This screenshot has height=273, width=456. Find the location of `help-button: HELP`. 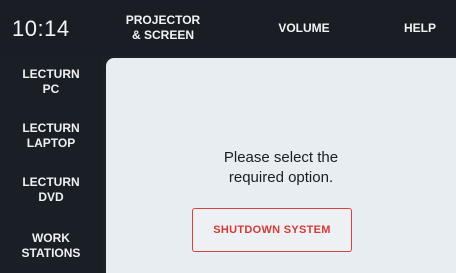

help-button: HELP is located at coordinates (420, 28).